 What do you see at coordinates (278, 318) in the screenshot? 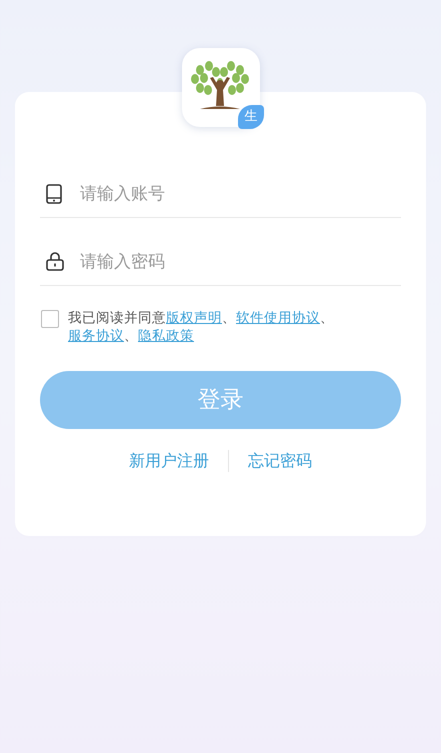
I see `agreement-link: 软件使用协议` at bounding box center [278, 318].